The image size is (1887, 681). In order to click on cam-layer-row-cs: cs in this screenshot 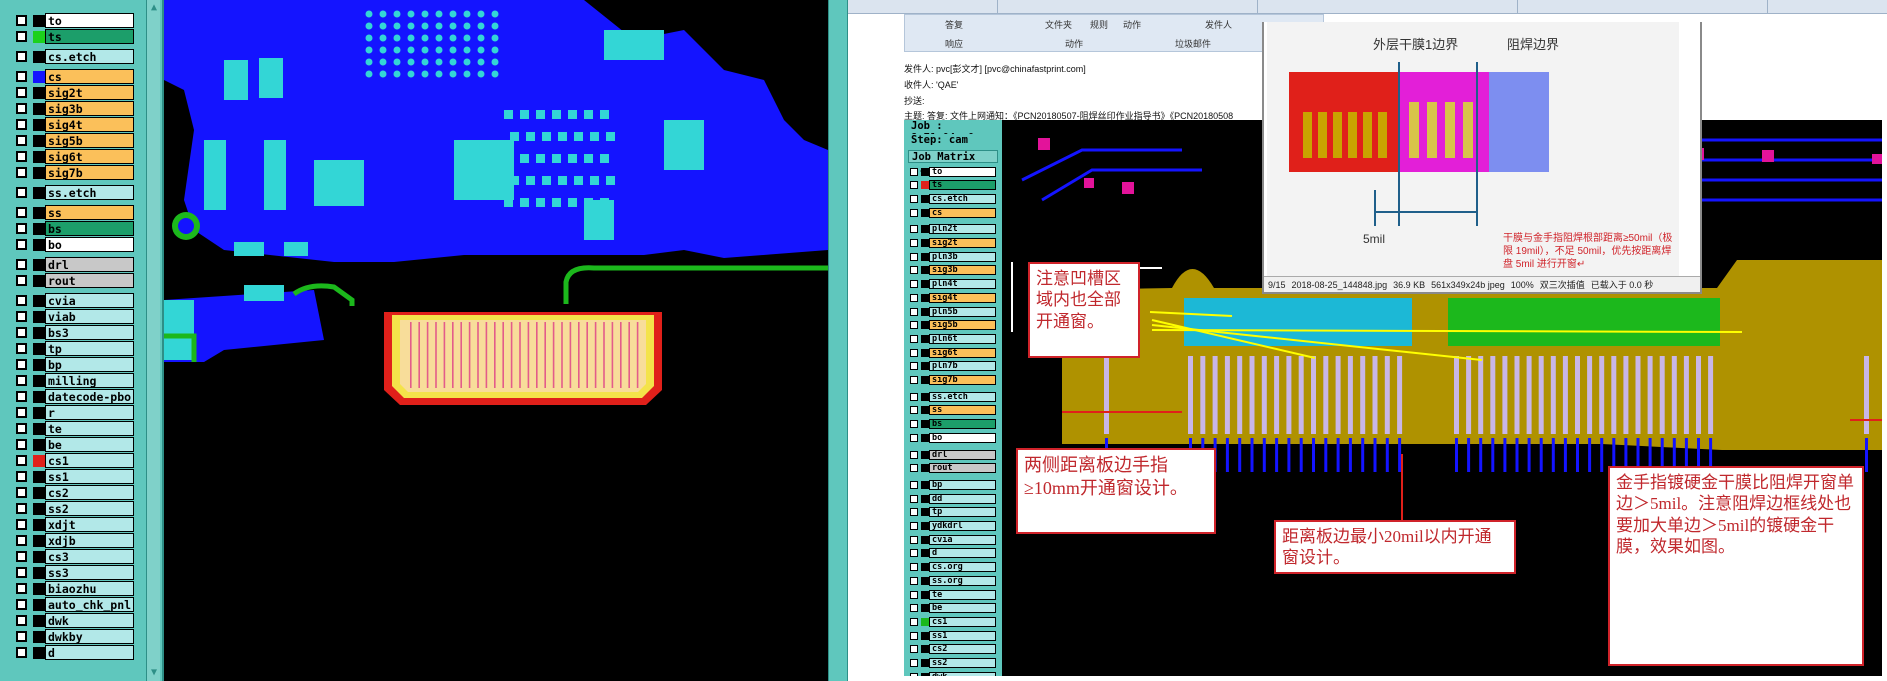, I will do `click(953, 212)`.